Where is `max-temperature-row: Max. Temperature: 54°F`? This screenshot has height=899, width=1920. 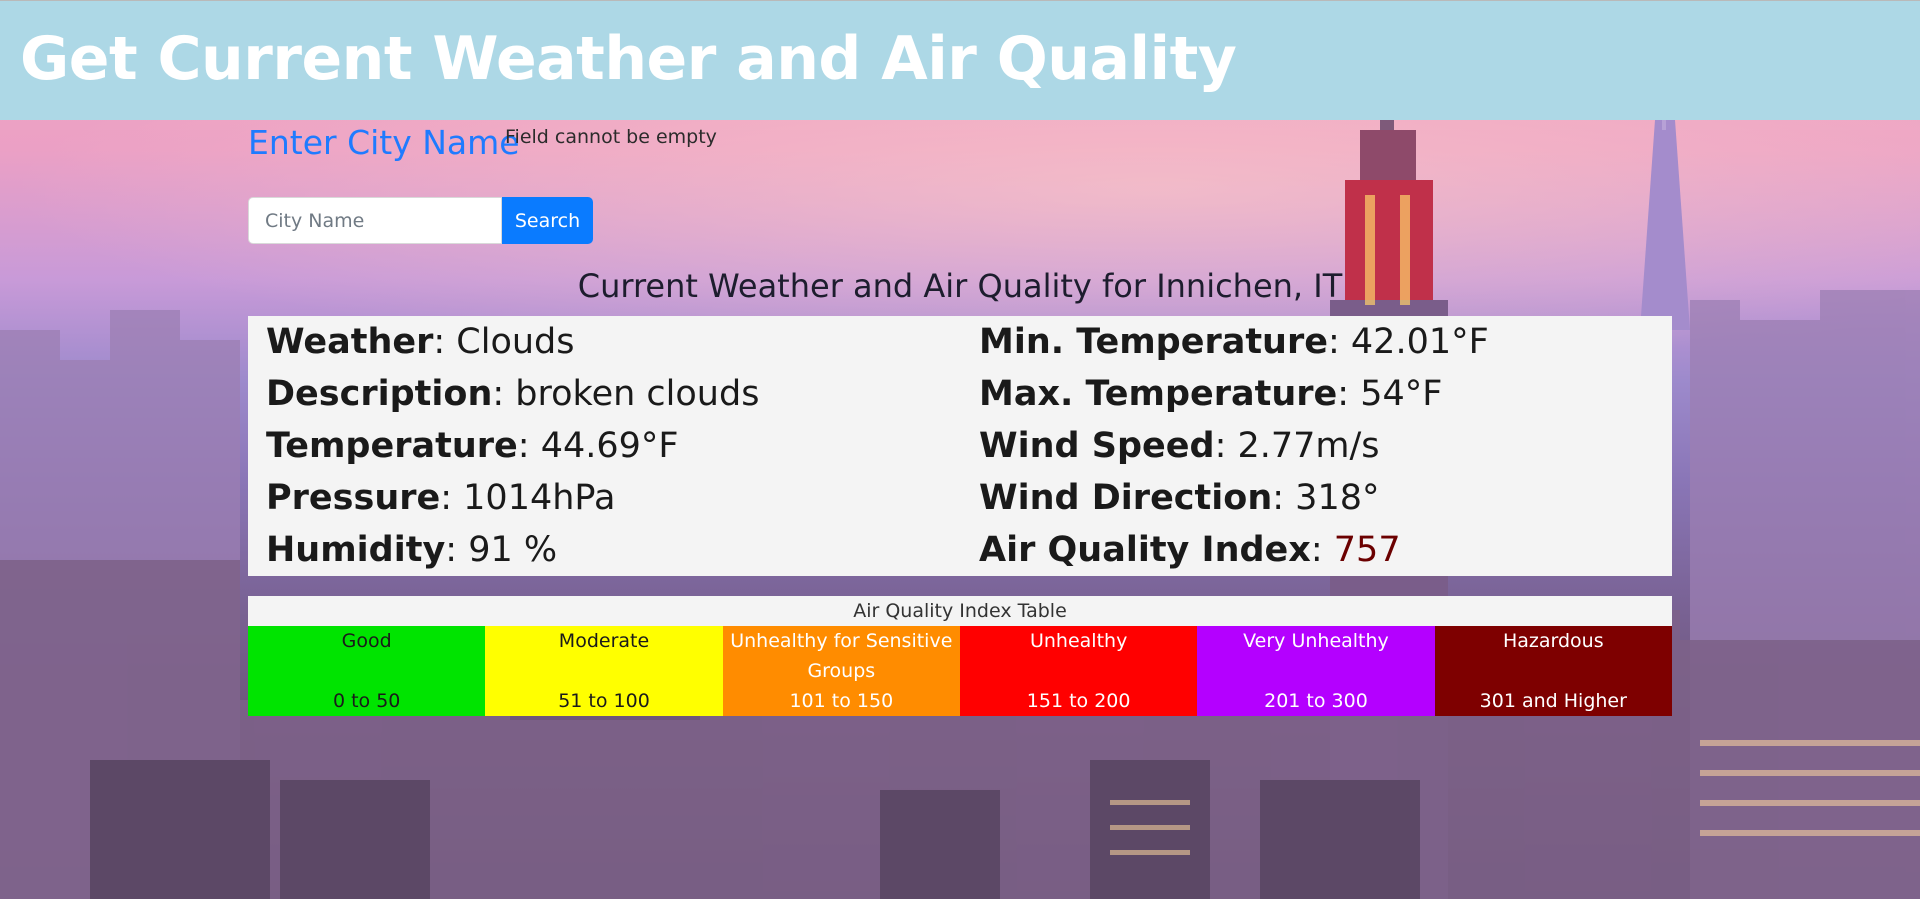 max-temperature-row: Max. Temperature: 54°F is located at coordinates (1211, 394).